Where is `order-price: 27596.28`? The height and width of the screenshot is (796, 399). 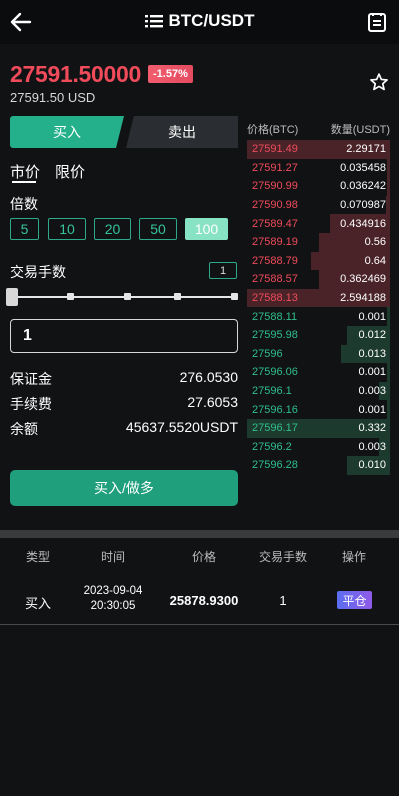 order-price: 27596.28 is located at coordinates (275, 465).